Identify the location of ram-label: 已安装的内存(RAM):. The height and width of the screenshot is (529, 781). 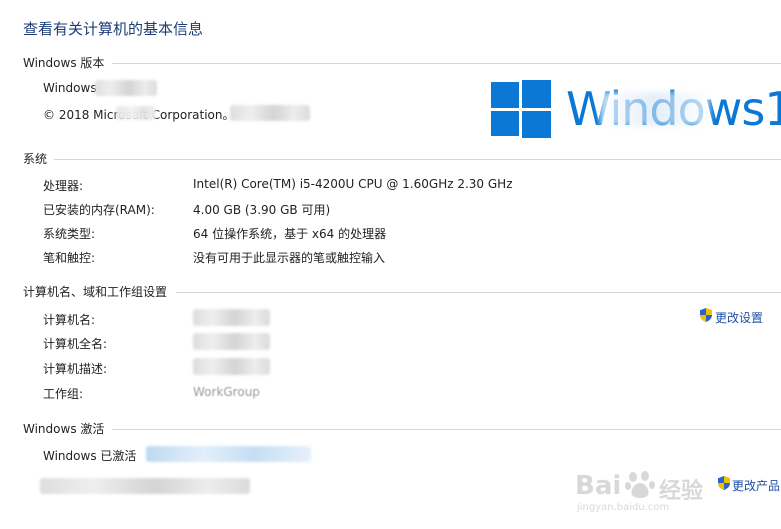
(99, 210).